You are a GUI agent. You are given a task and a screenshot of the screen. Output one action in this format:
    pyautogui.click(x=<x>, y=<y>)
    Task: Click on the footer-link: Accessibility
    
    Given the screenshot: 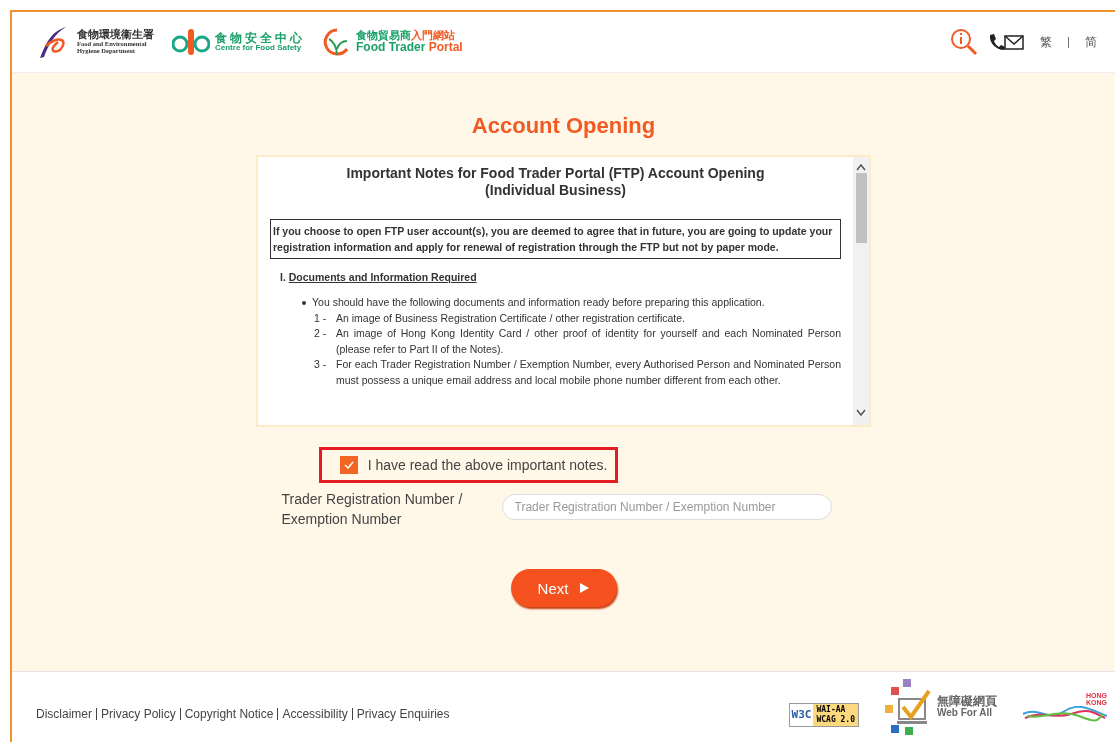 What is the action you would take?
    pyautogui.click(x=315, y=714)
    